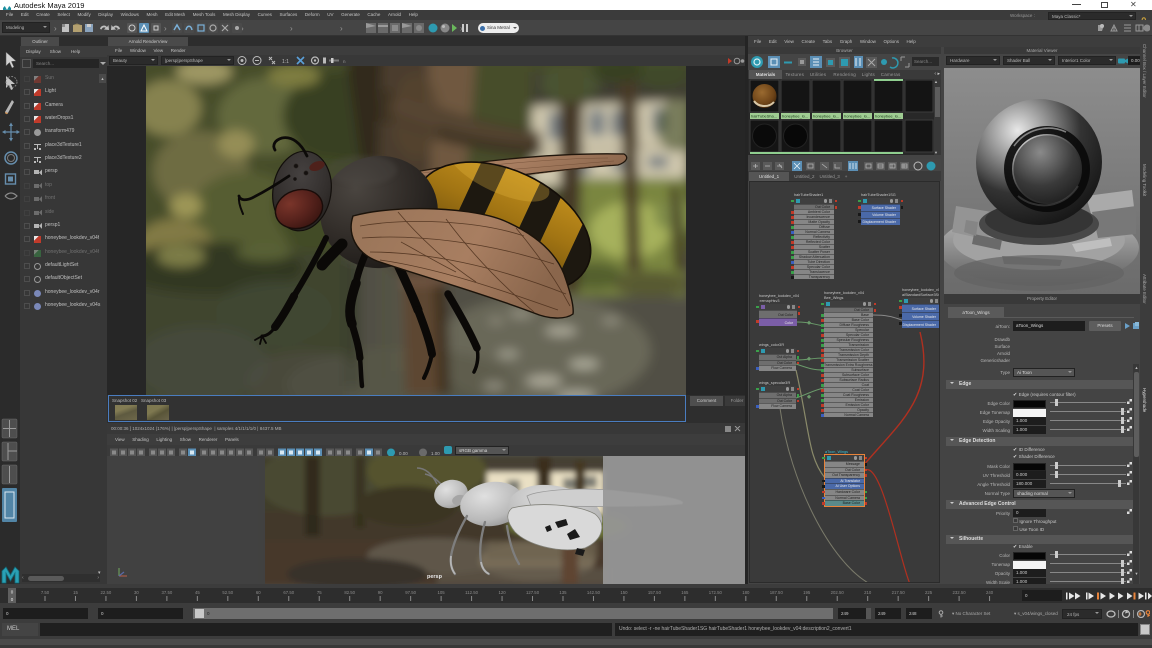 The image size is (1152, 648). I want to click on svg-text: 232.50, so click(960, 592).